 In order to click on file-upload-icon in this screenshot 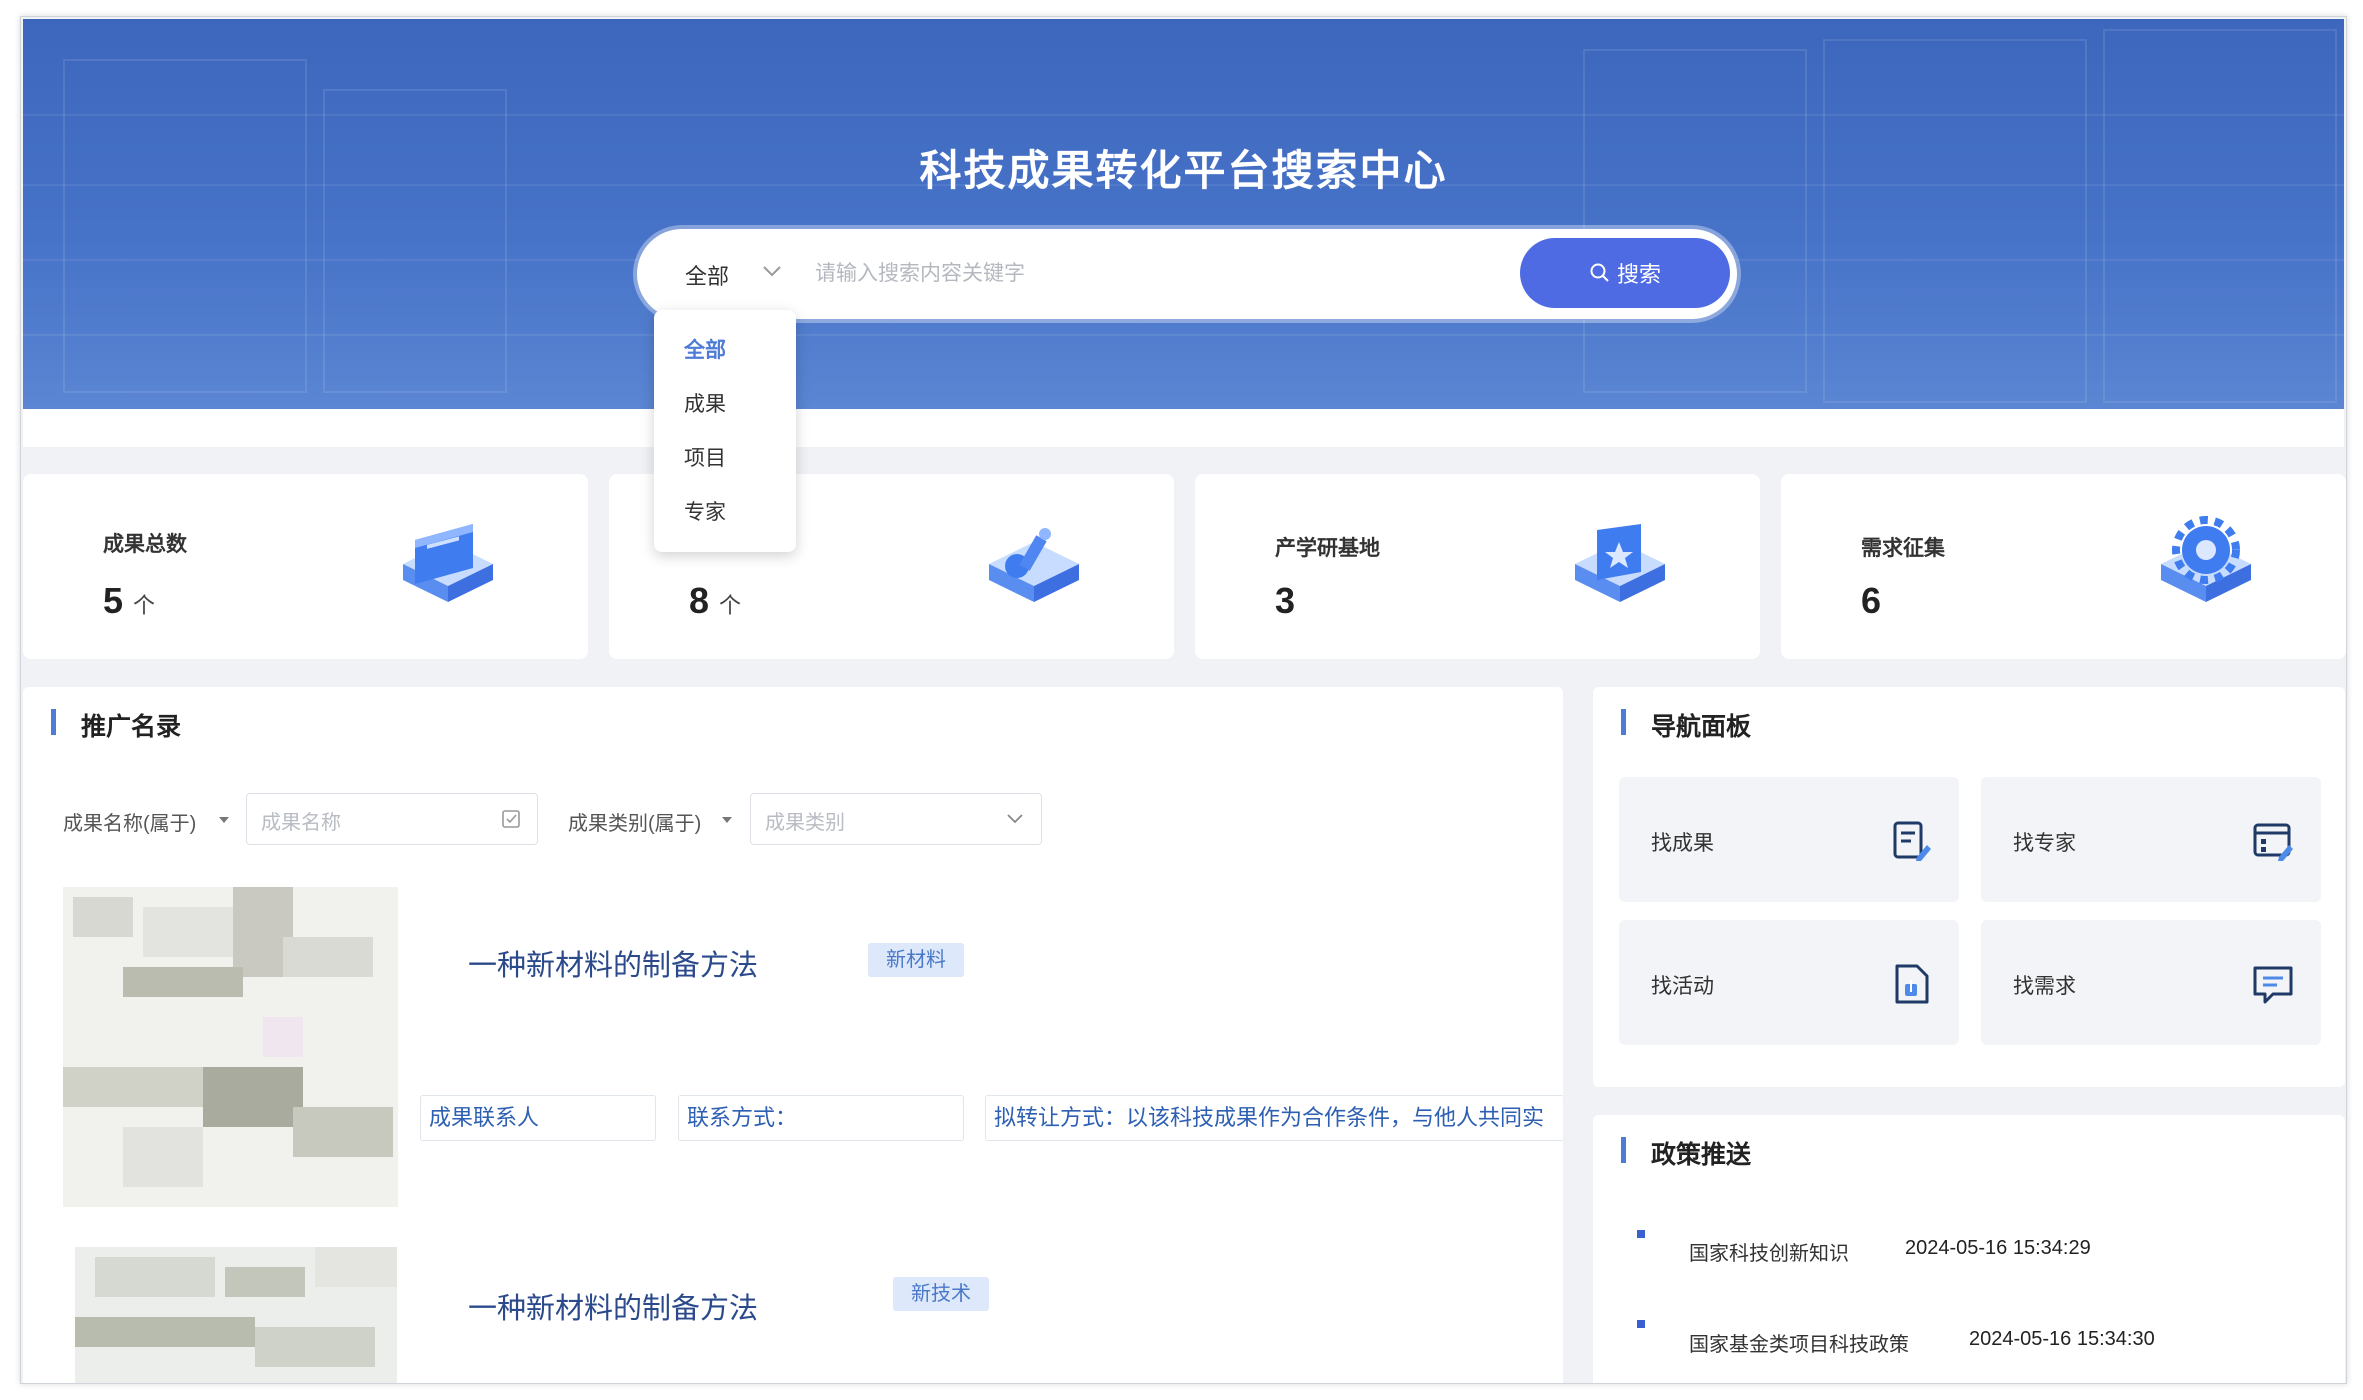, I will do `click(1912, 984)`.